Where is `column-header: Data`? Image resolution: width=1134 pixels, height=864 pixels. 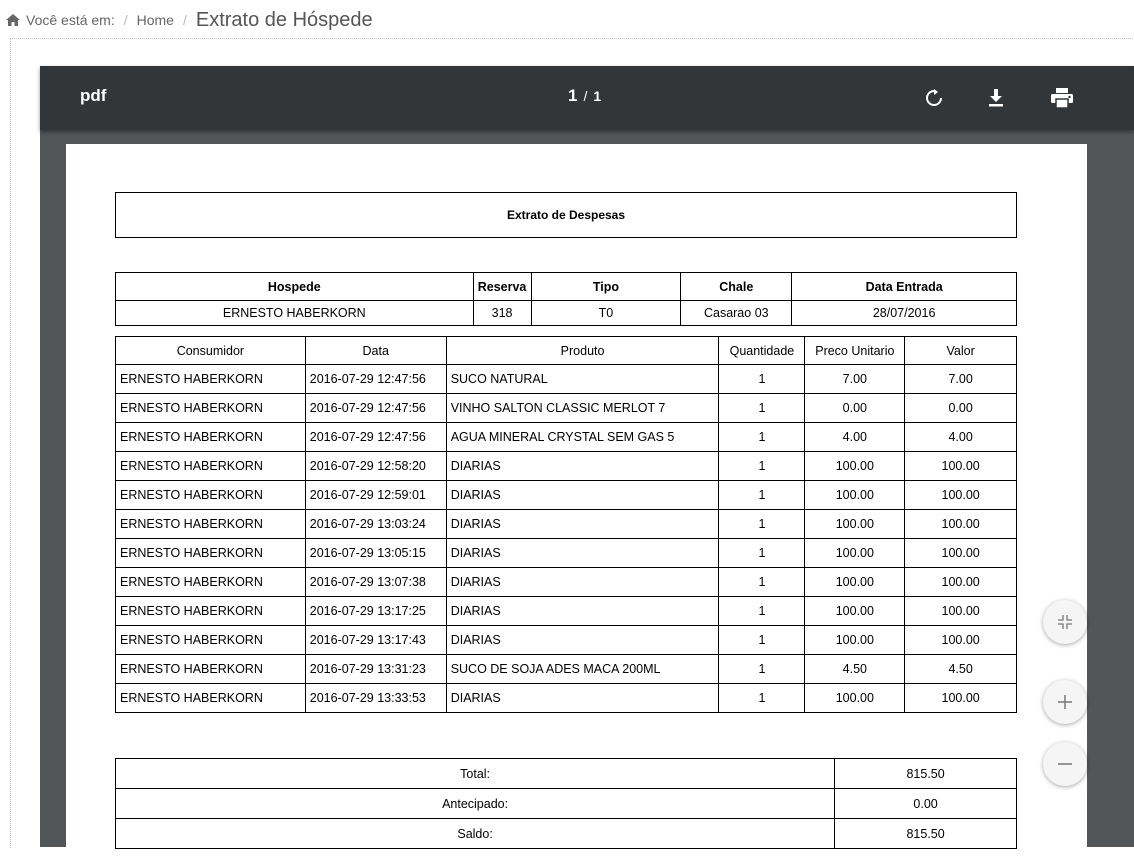
column-header: Data is located at coordinates (375, 350).